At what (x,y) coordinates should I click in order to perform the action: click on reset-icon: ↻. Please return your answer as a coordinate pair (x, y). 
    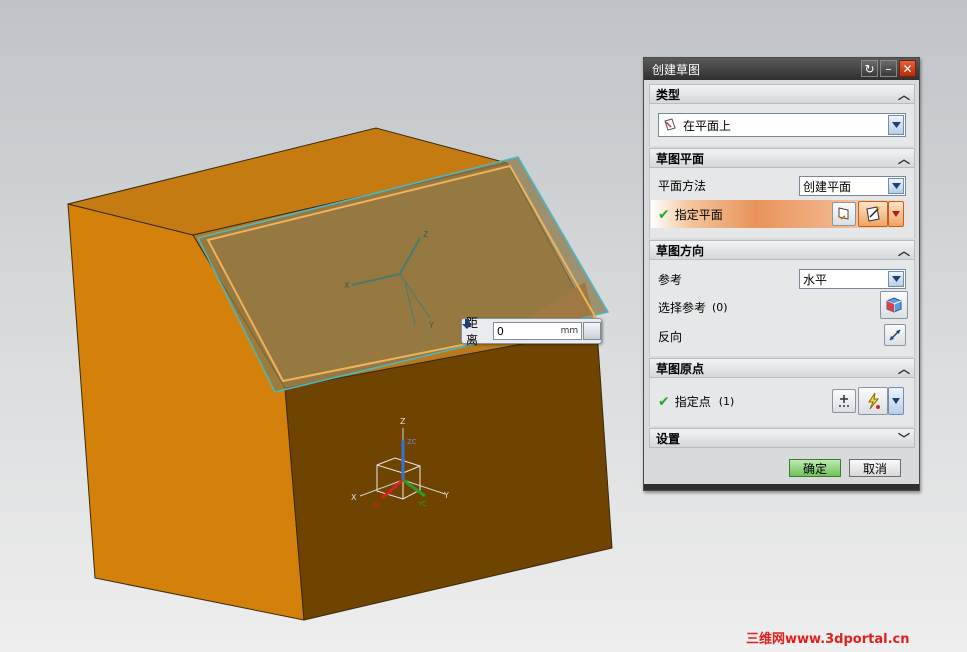
    Looking at the image, I should click on (869, 68).